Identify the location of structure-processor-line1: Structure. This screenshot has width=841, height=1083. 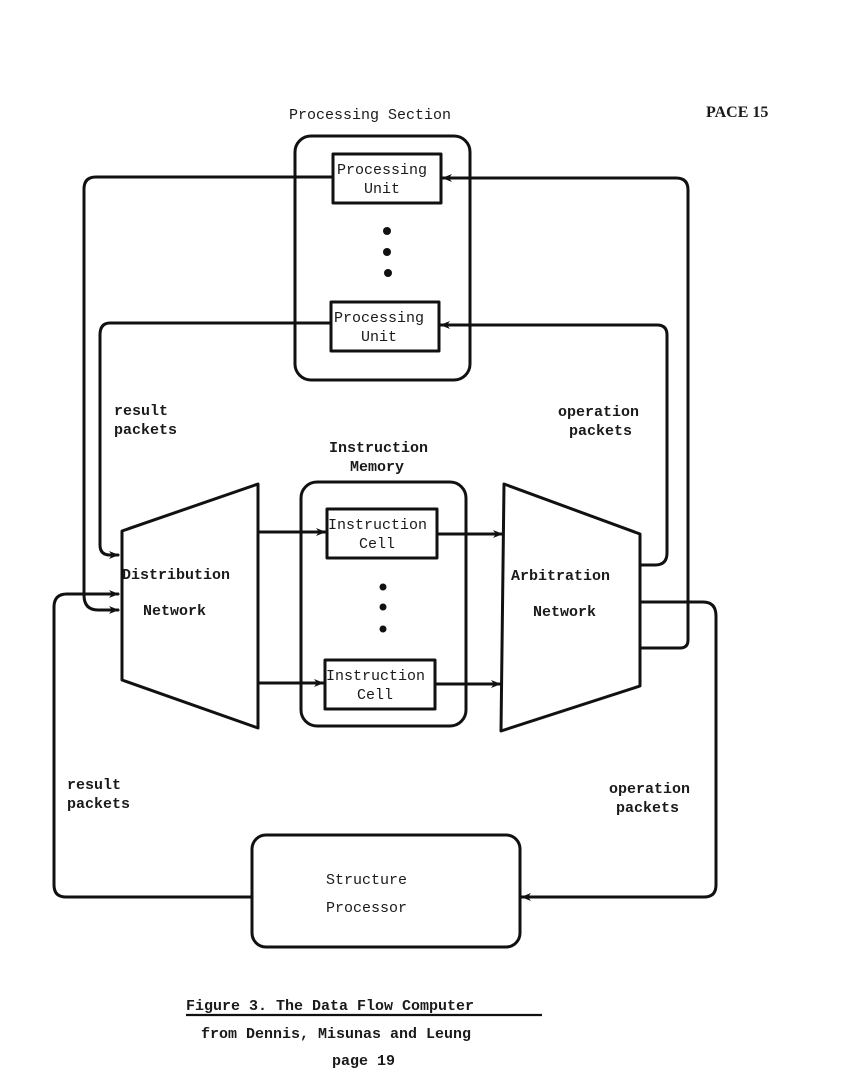
(366, 880).